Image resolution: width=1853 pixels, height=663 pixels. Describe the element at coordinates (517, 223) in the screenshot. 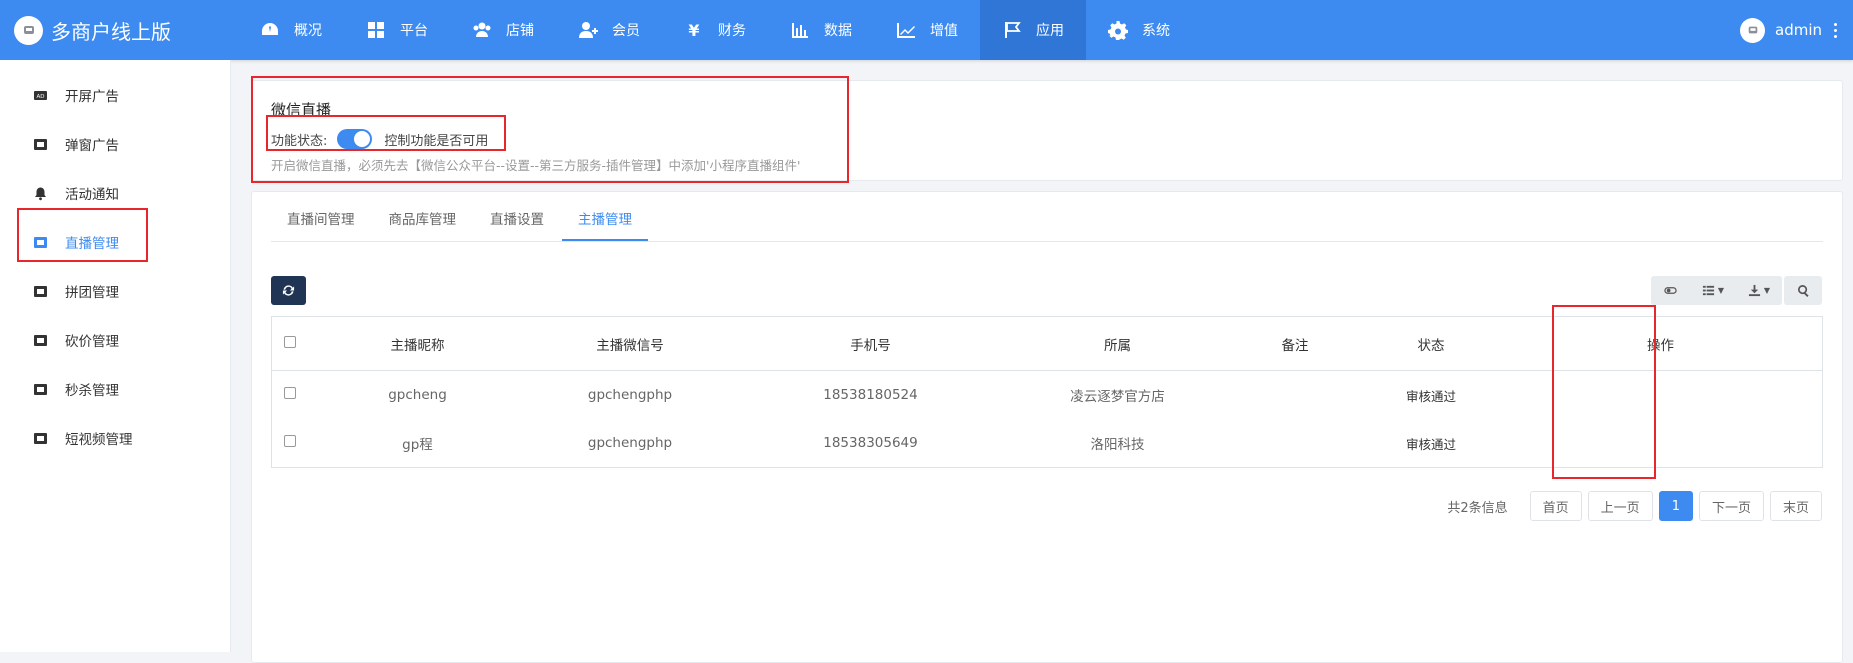

I see `tab-live-settings: 直播设置` at that location.